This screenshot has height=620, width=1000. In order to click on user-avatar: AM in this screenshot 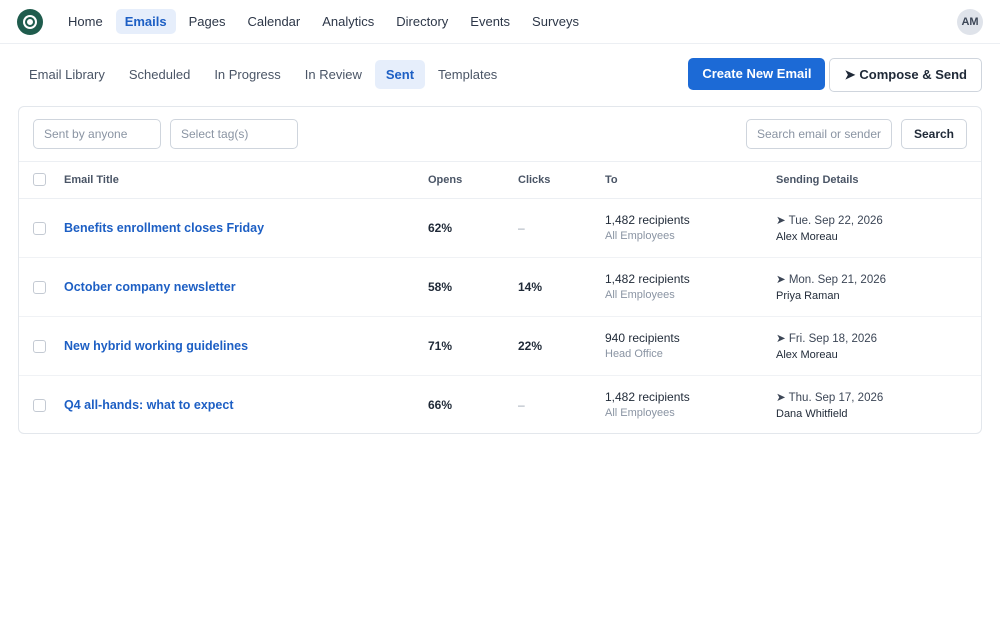, I will do `click(970, 21)`.